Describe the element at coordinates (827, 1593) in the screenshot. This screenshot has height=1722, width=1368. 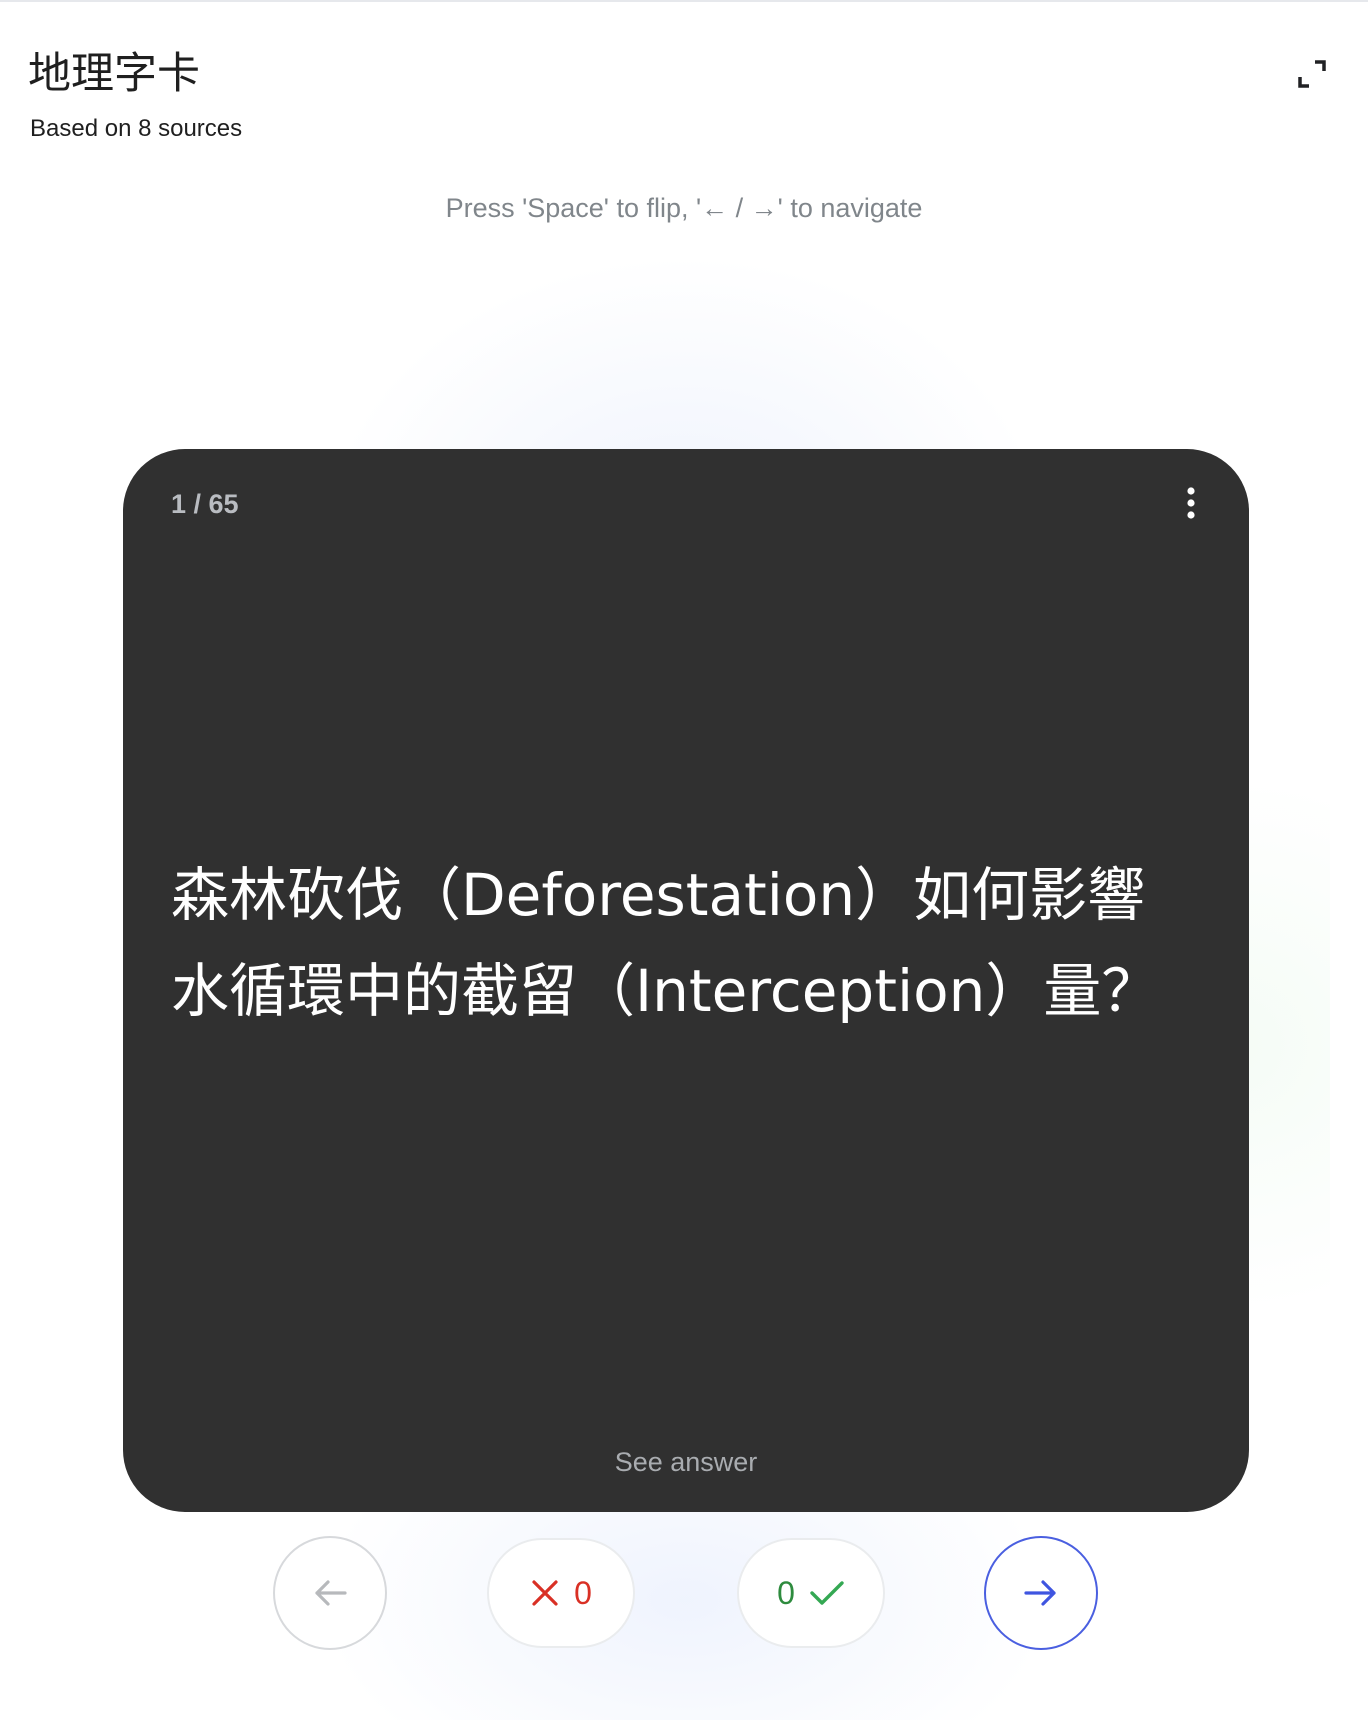
I see `check-icon` at that location.